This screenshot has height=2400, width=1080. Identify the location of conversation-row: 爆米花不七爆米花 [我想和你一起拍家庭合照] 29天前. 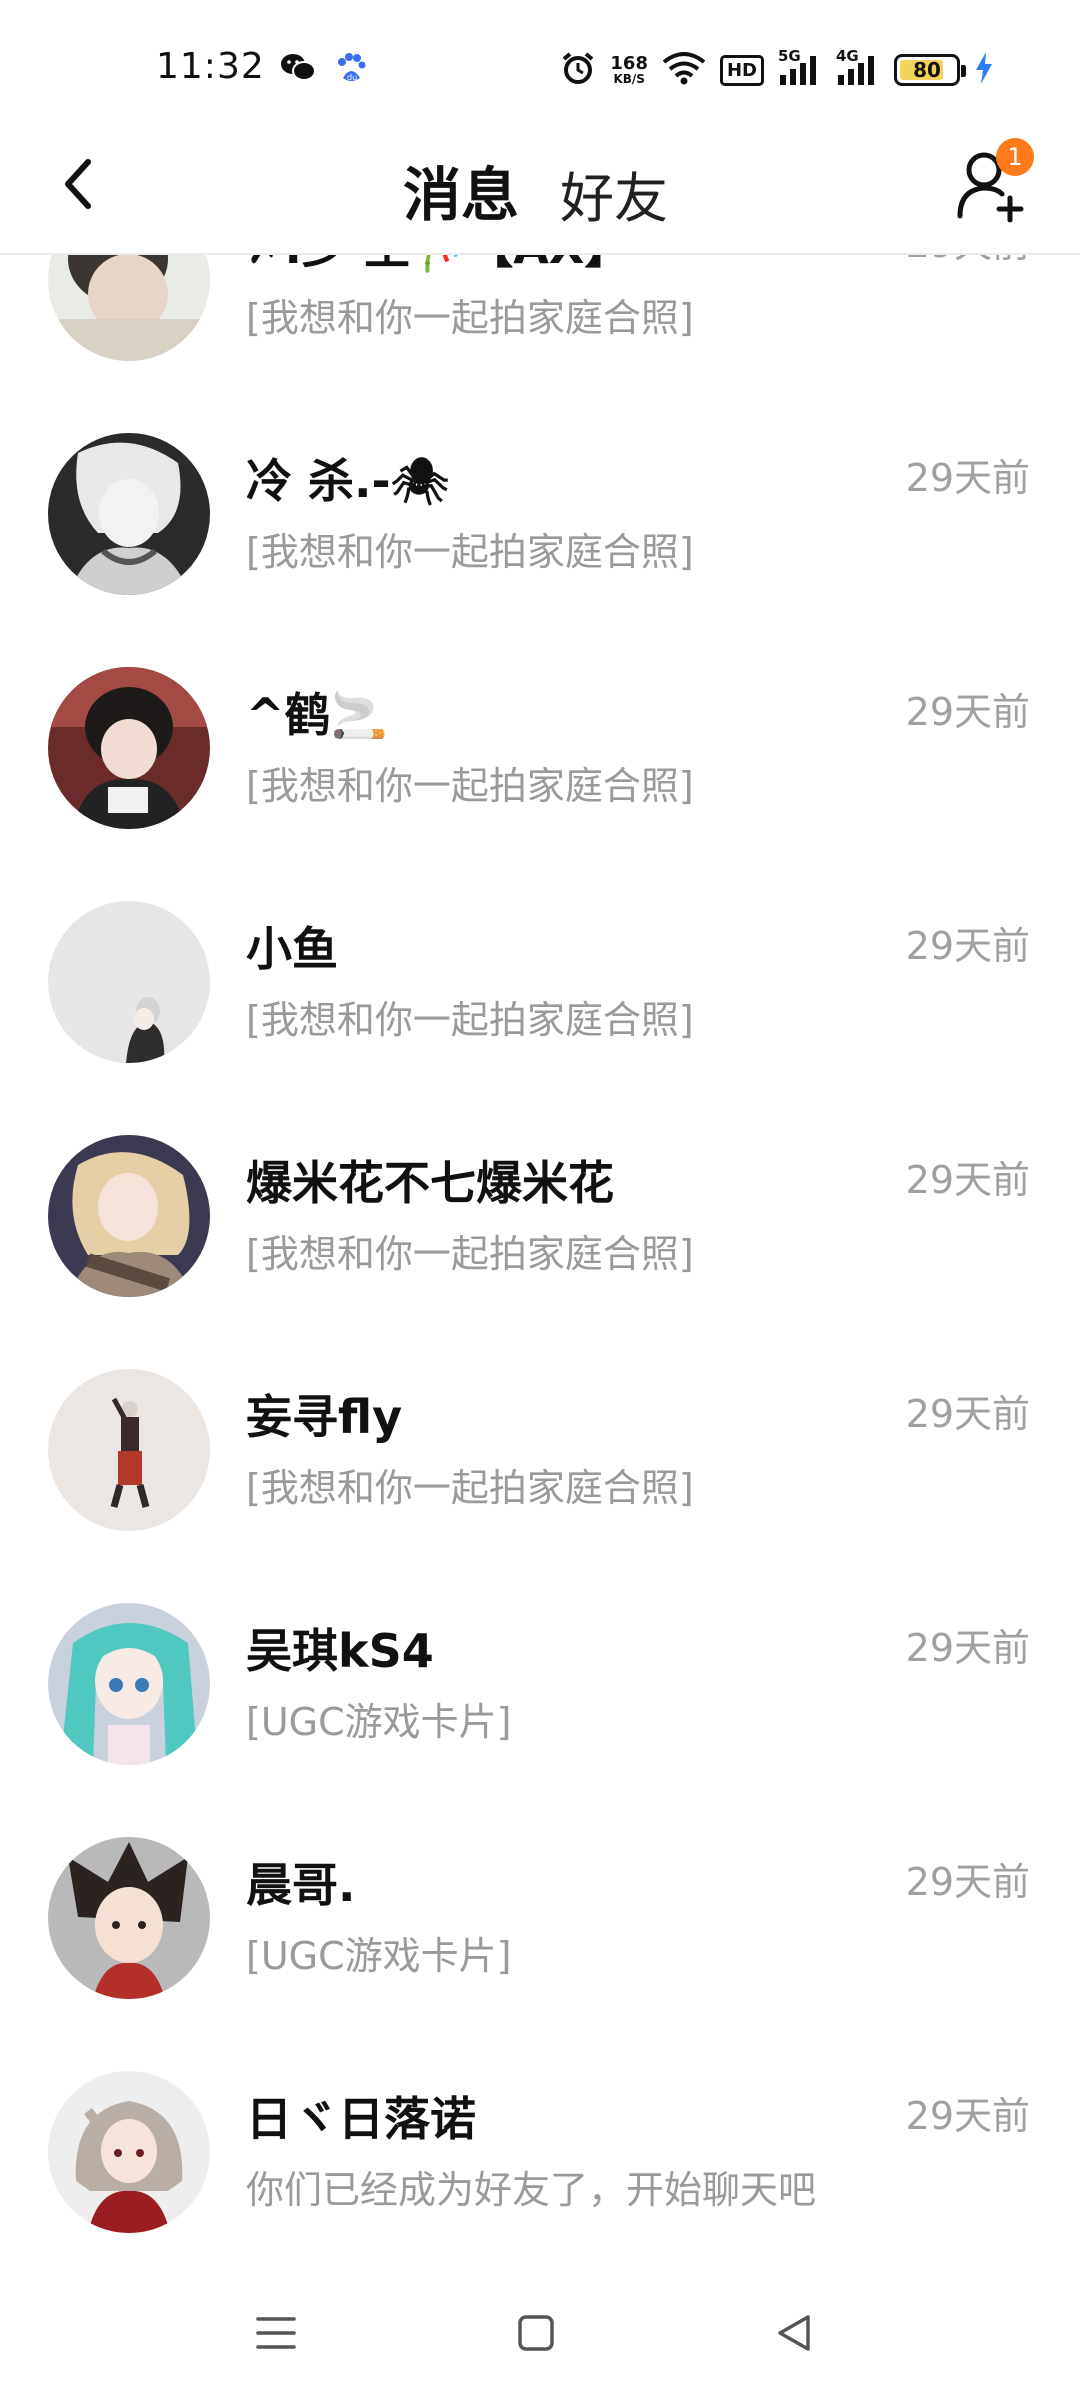
(540, 1216).